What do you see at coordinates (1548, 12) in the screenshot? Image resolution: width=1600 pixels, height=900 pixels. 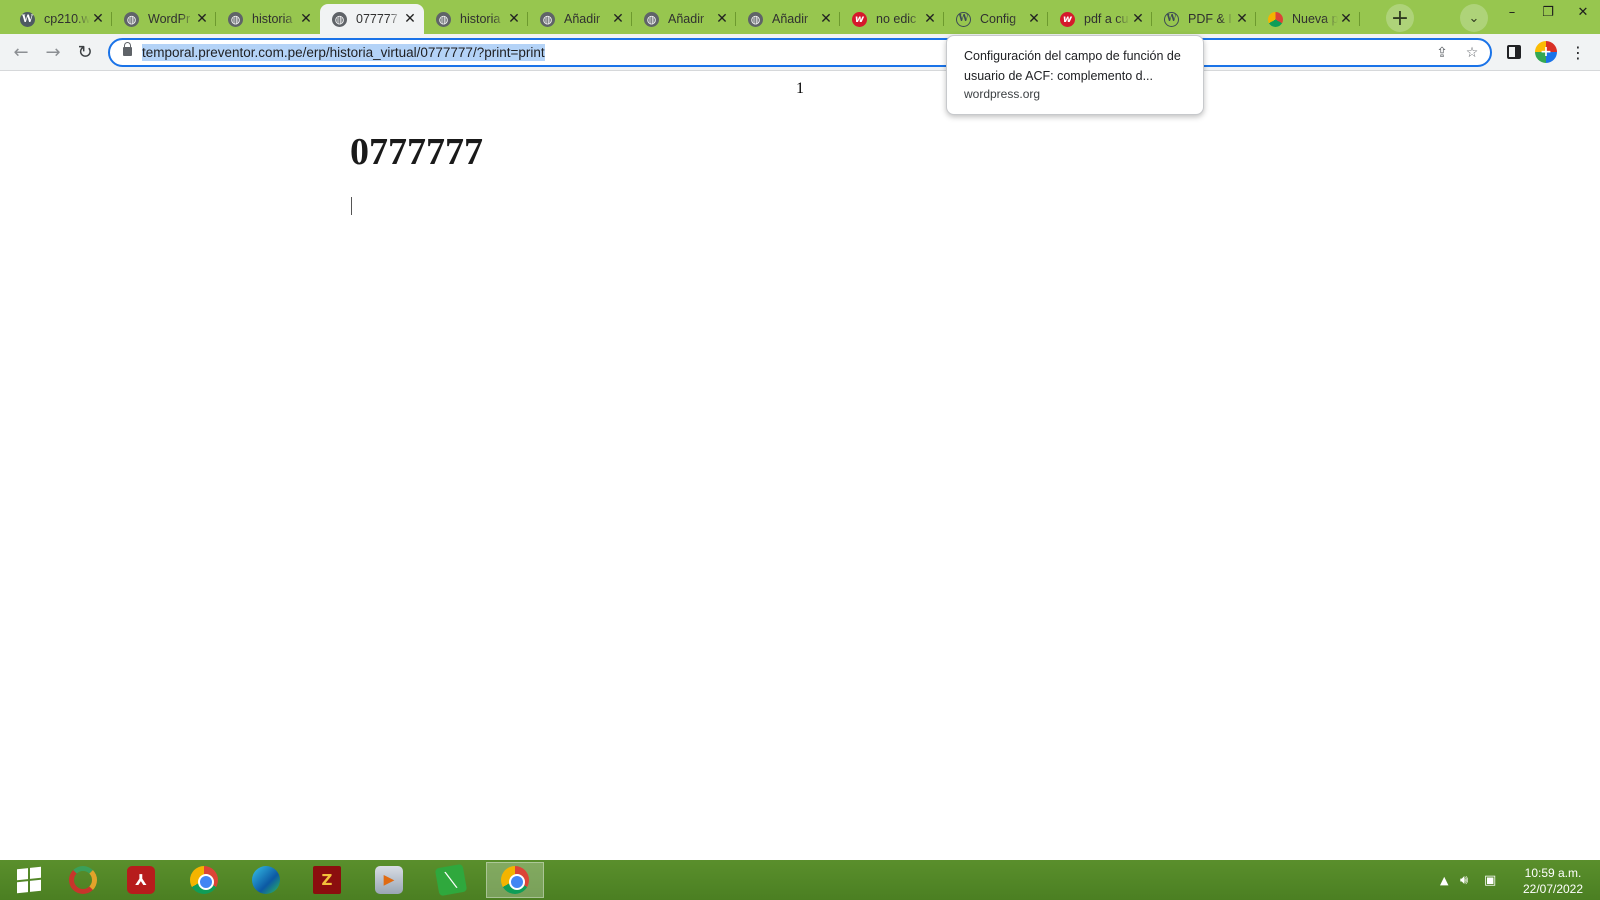 I see `restore-button: ❐` at bounding box center [1548, 12].